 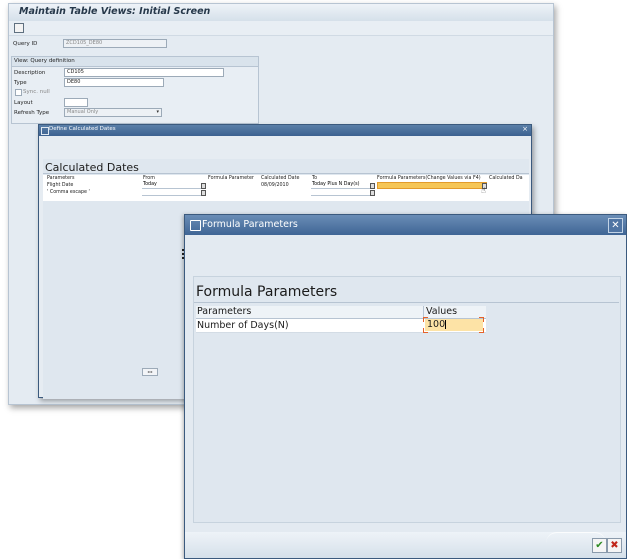 I want to click on fp-heading: Formula Parameters, so click(x=267, y=292).